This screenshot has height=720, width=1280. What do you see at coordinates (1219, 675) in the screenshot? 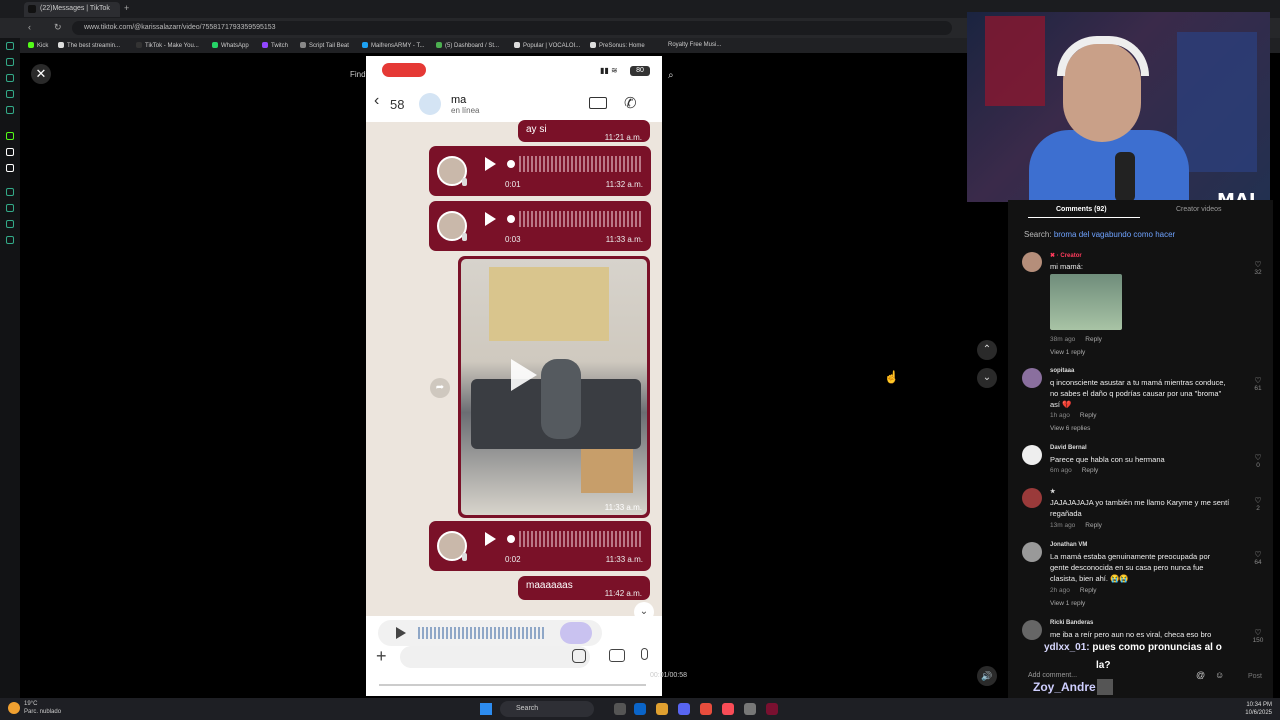
I see `emoji-icon: ☺` at bounding box center [1219, 675].